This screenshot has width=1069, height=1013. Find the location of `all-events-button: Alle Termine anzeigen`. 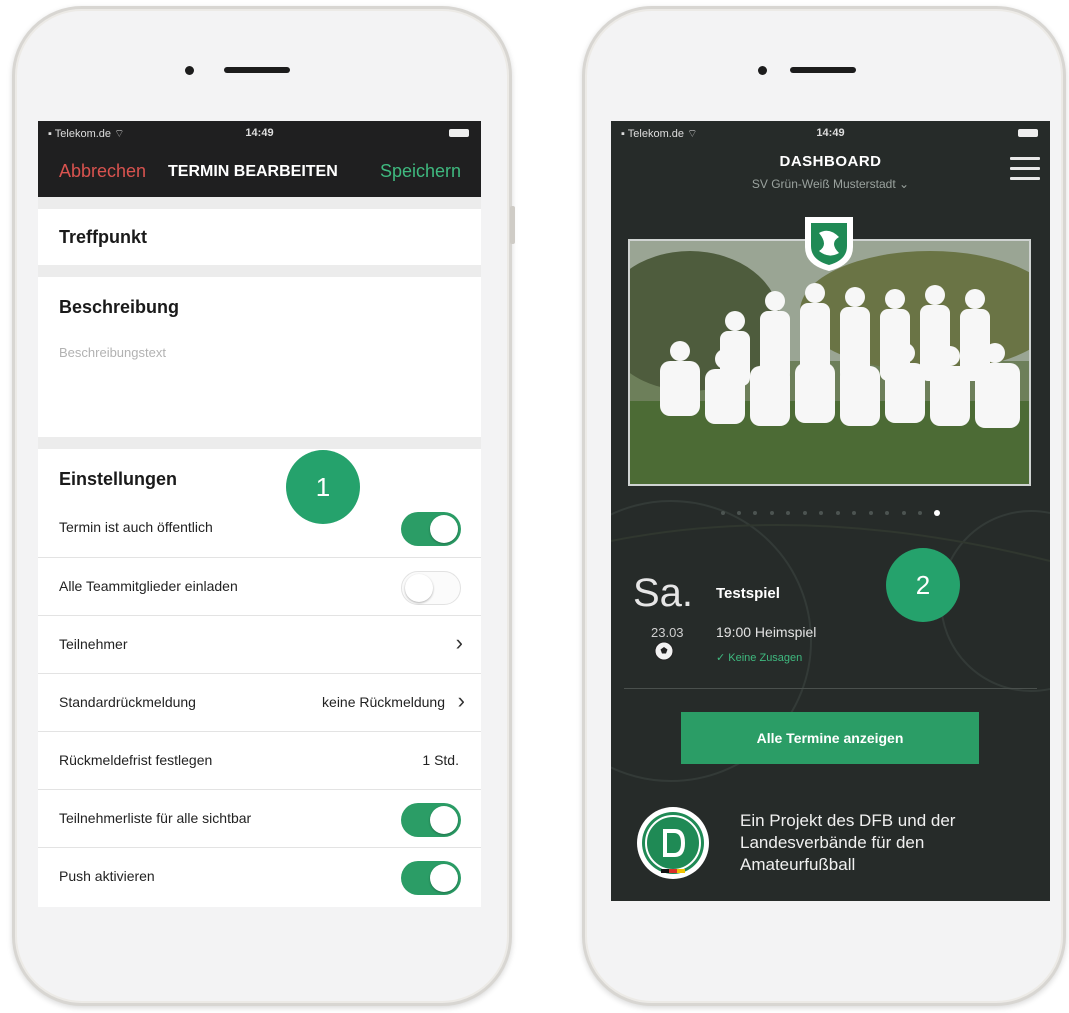

all-events-button: Alle Termine anzeigen is located at coordinates (830, 738).